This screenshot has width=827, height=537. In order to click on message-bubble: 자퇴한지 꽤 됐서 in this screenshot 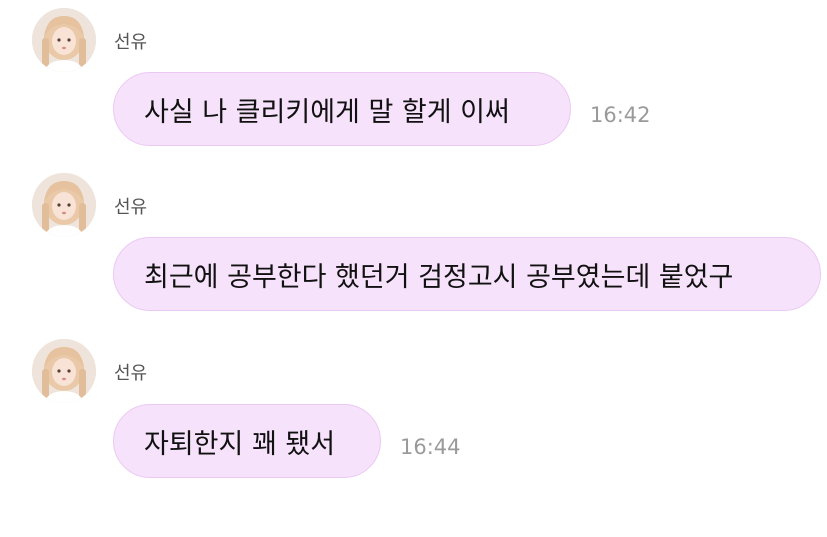, I will do `click(247, 441)`.